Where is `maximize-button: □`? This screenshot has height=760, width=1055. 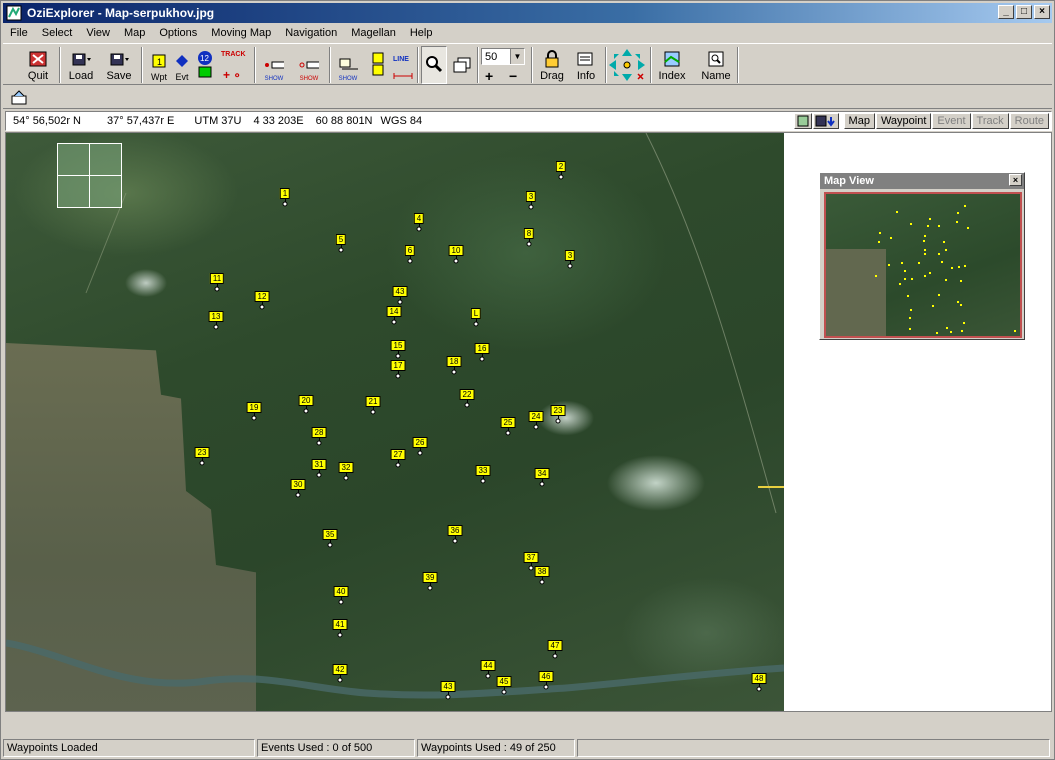
maximize-button: □ is located at coordinates (1024, 12).